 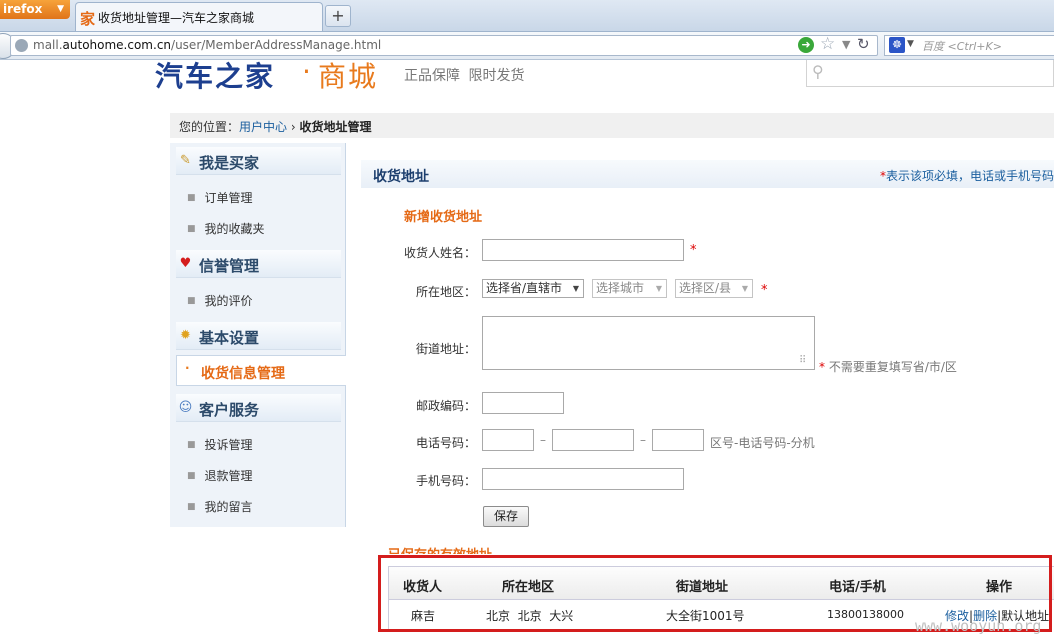 I want to click on region-label: 所在地区：, so click(x=445, y=292).